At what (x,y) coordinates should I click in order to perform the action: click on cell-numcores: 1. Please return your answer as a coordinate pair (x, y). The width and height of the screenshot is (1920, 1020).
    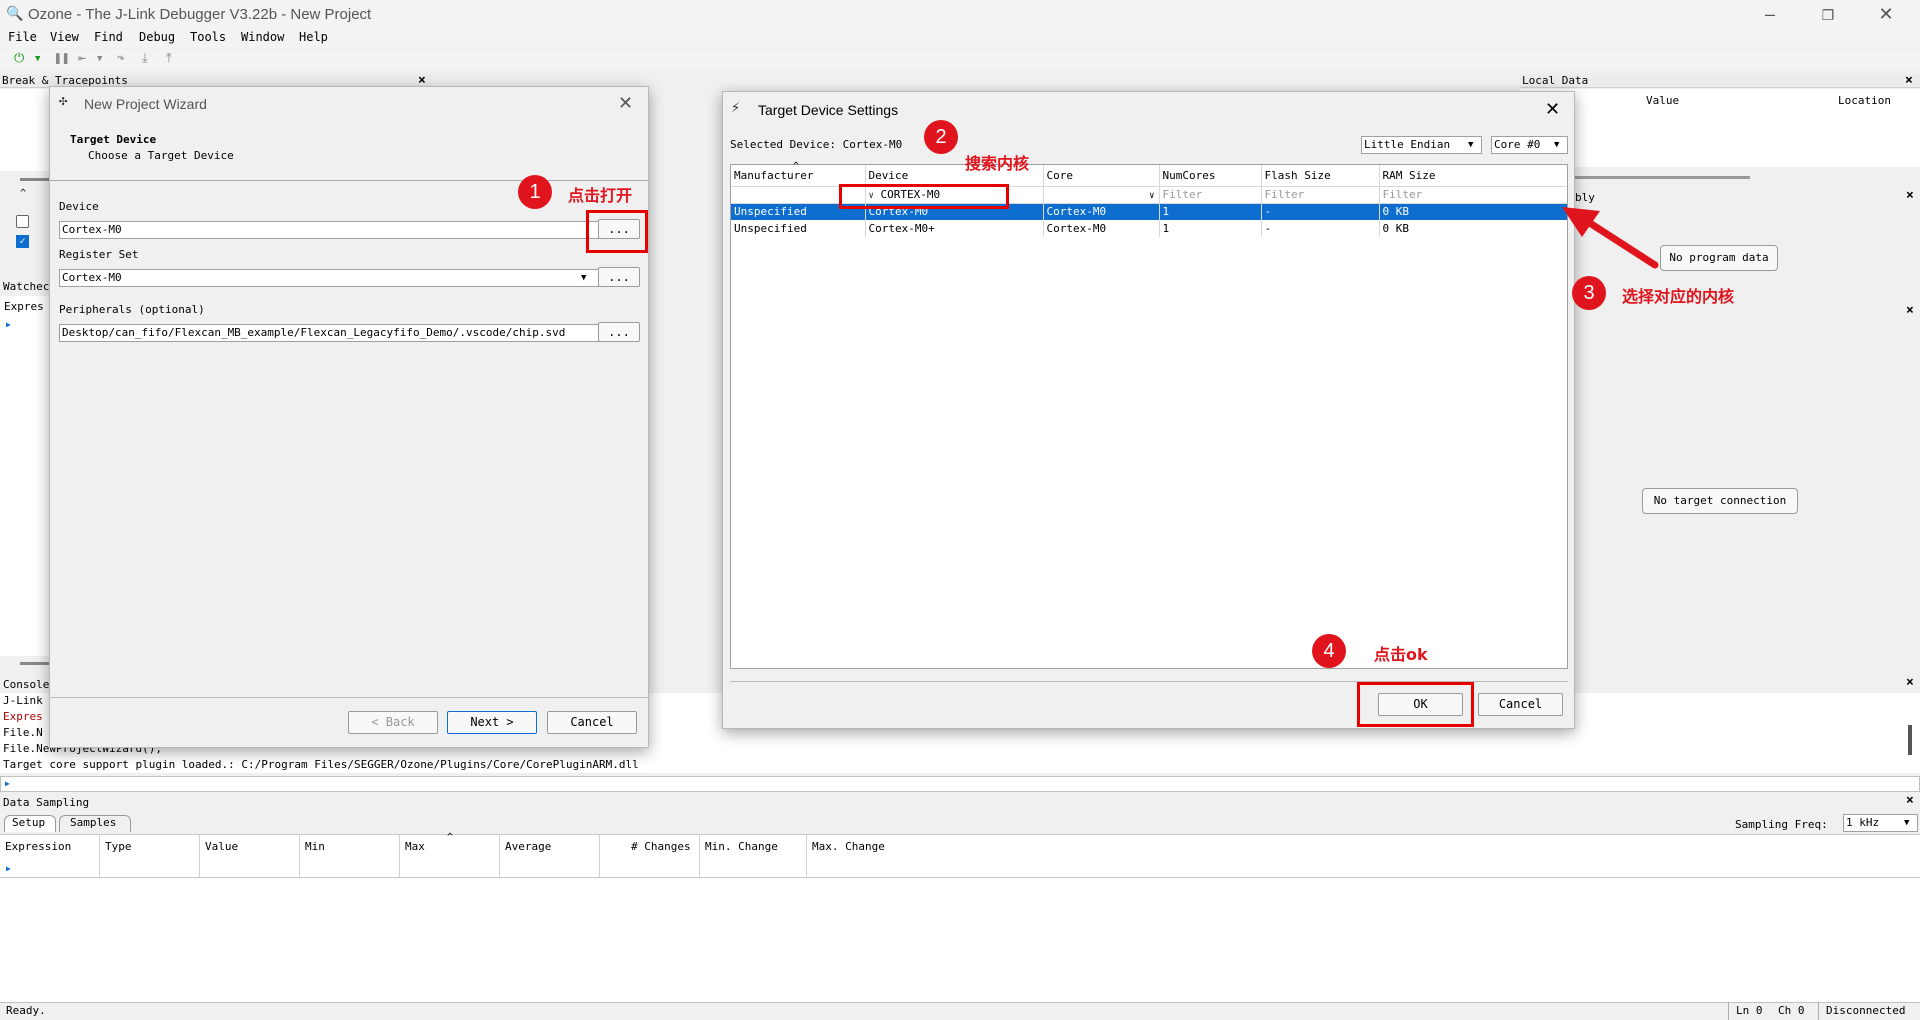
    Looking at the image, I should click on (1210, 228).